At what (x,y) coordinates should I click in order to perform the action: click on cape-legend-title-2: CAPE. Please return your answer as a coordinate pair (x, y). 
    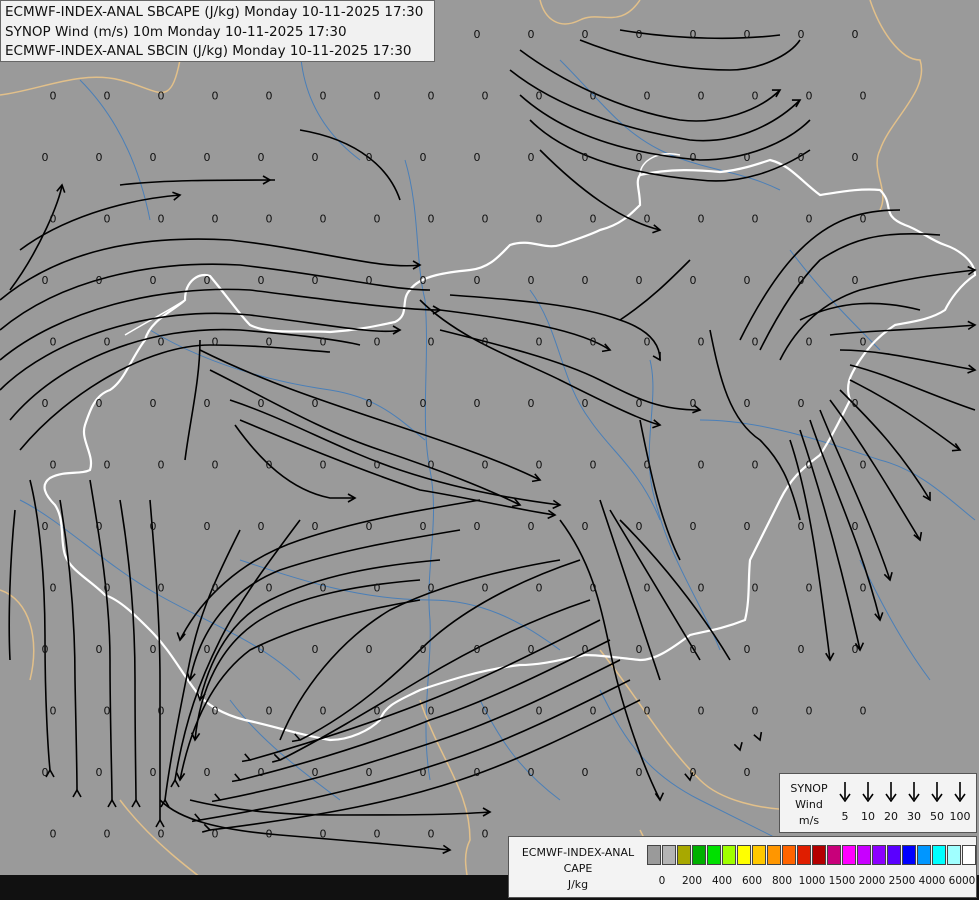
    Looking at the image, I should click on (578, 868).